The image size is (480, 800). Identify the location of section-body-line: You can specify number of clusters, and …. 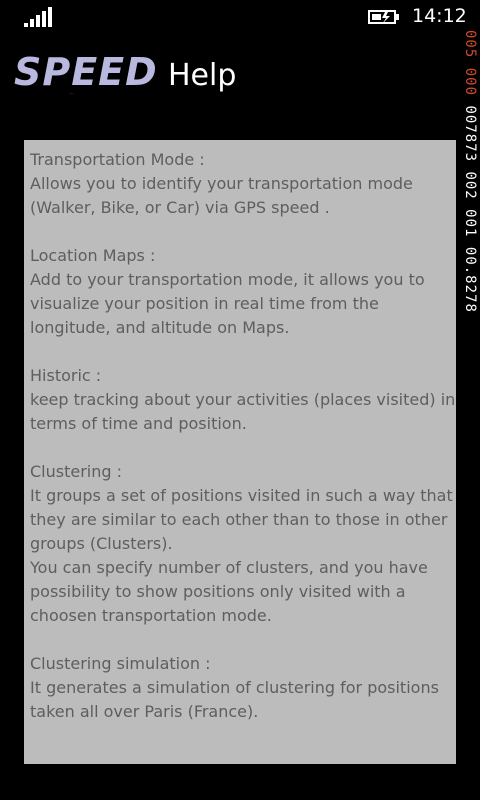
(229, 567).